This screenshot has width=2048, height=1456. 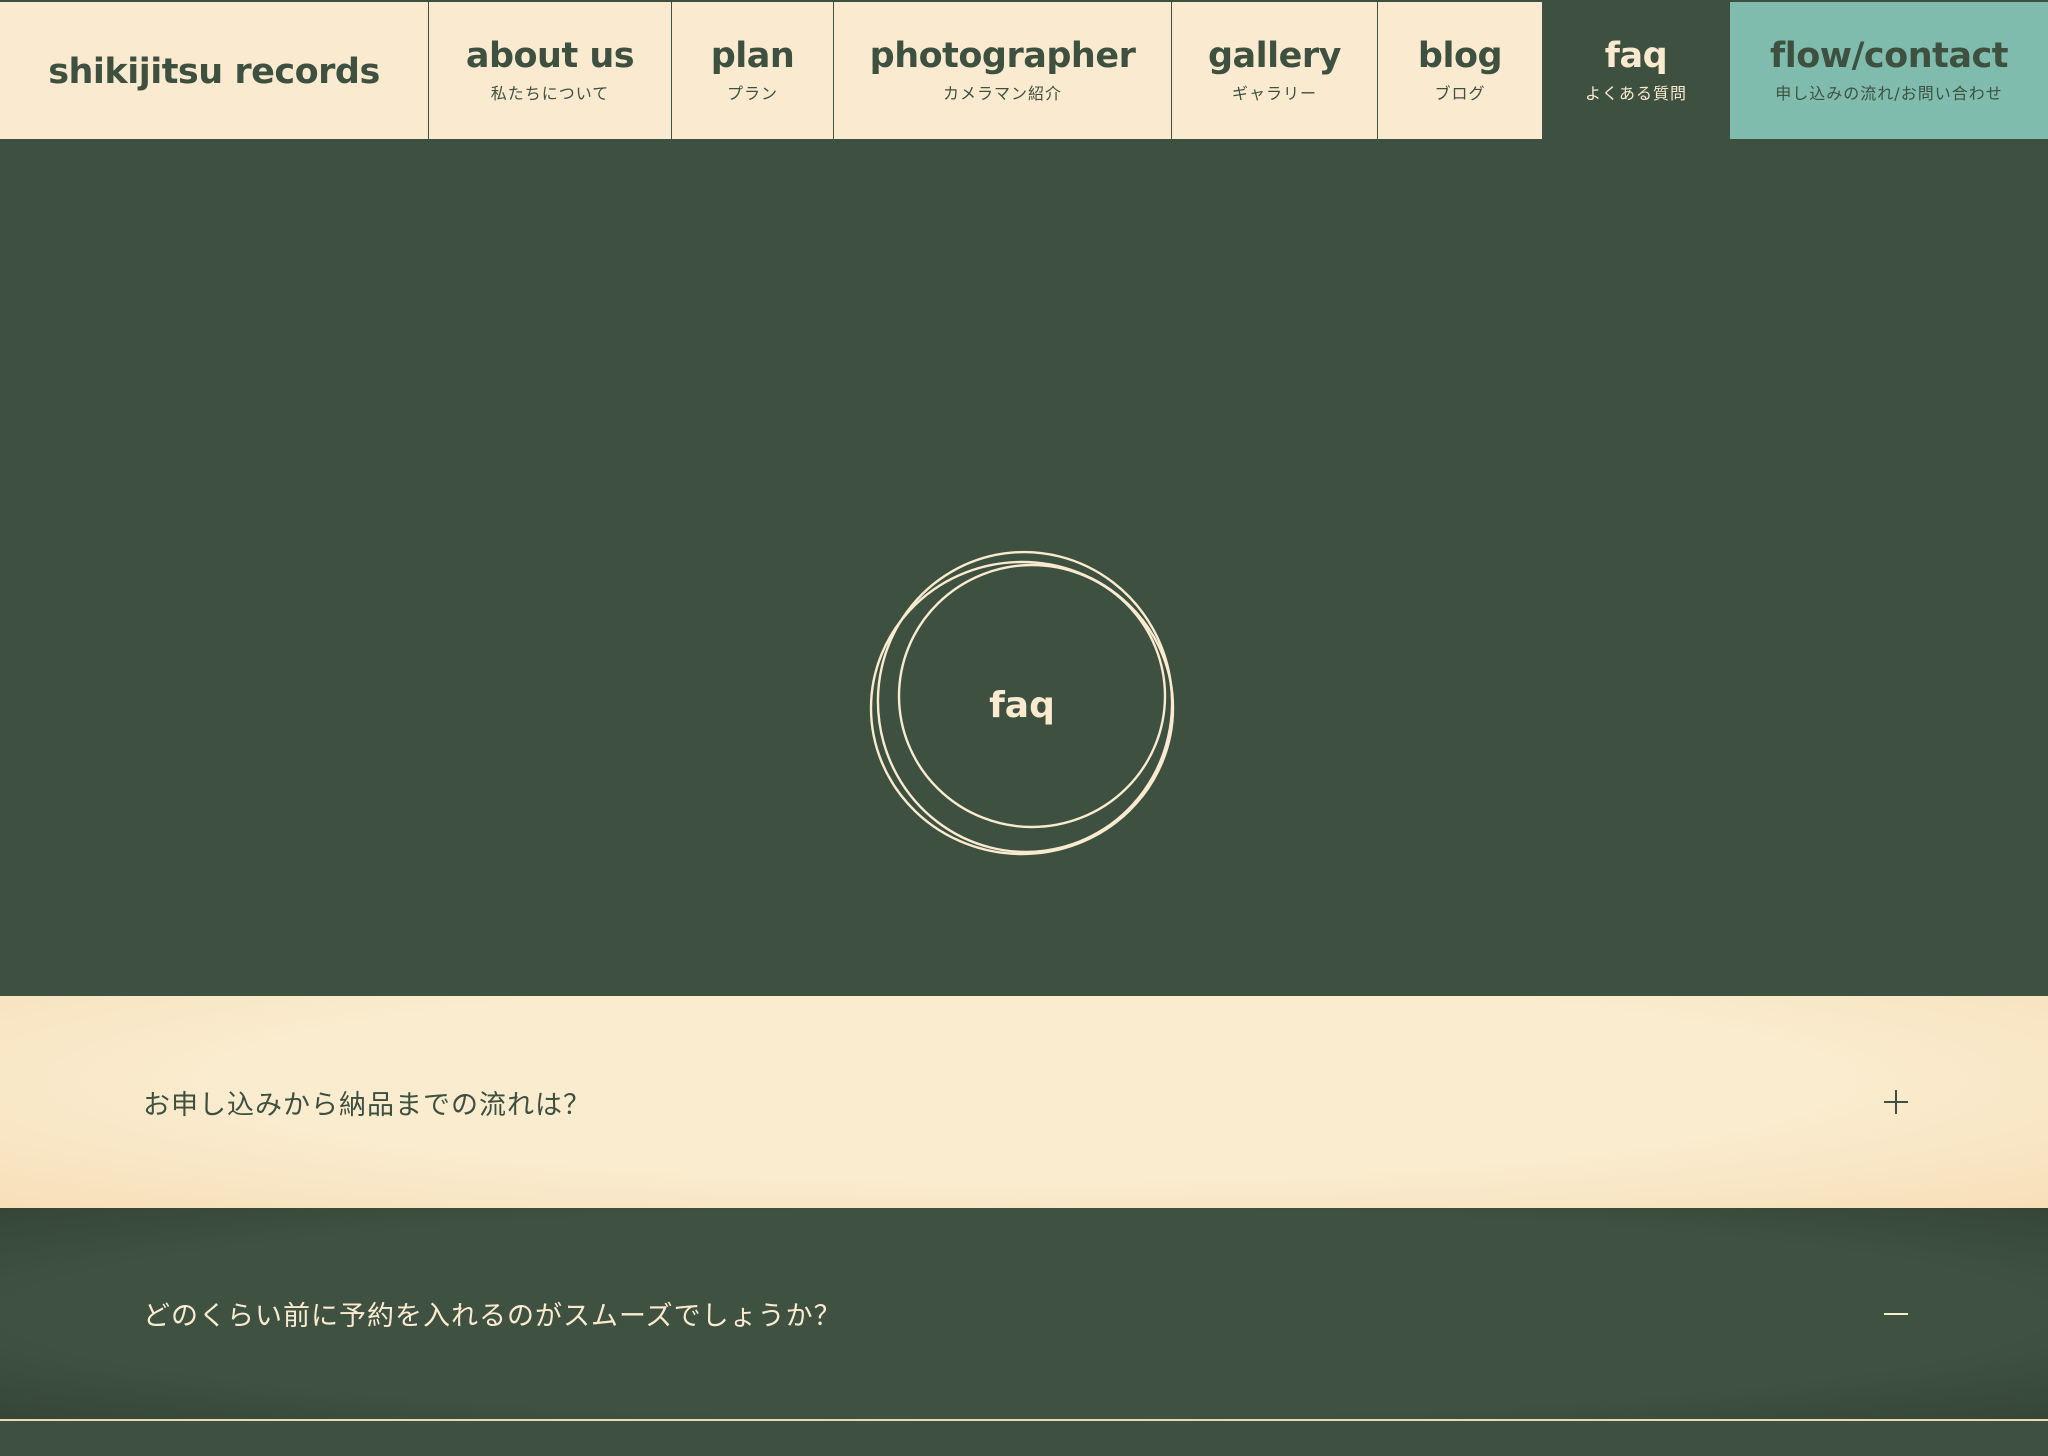 I want to click on nav-item-about-us: about us 私たちについて, so click(x=550, y=70).